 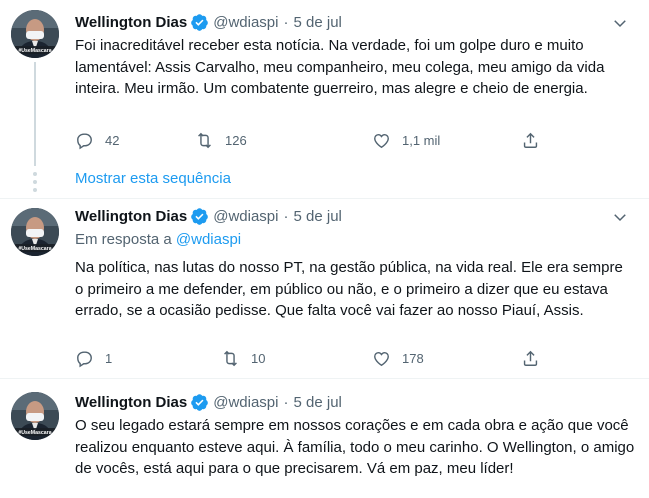 I want to click on reply-prefix: Em resposta a, so click(x=125, y=239).